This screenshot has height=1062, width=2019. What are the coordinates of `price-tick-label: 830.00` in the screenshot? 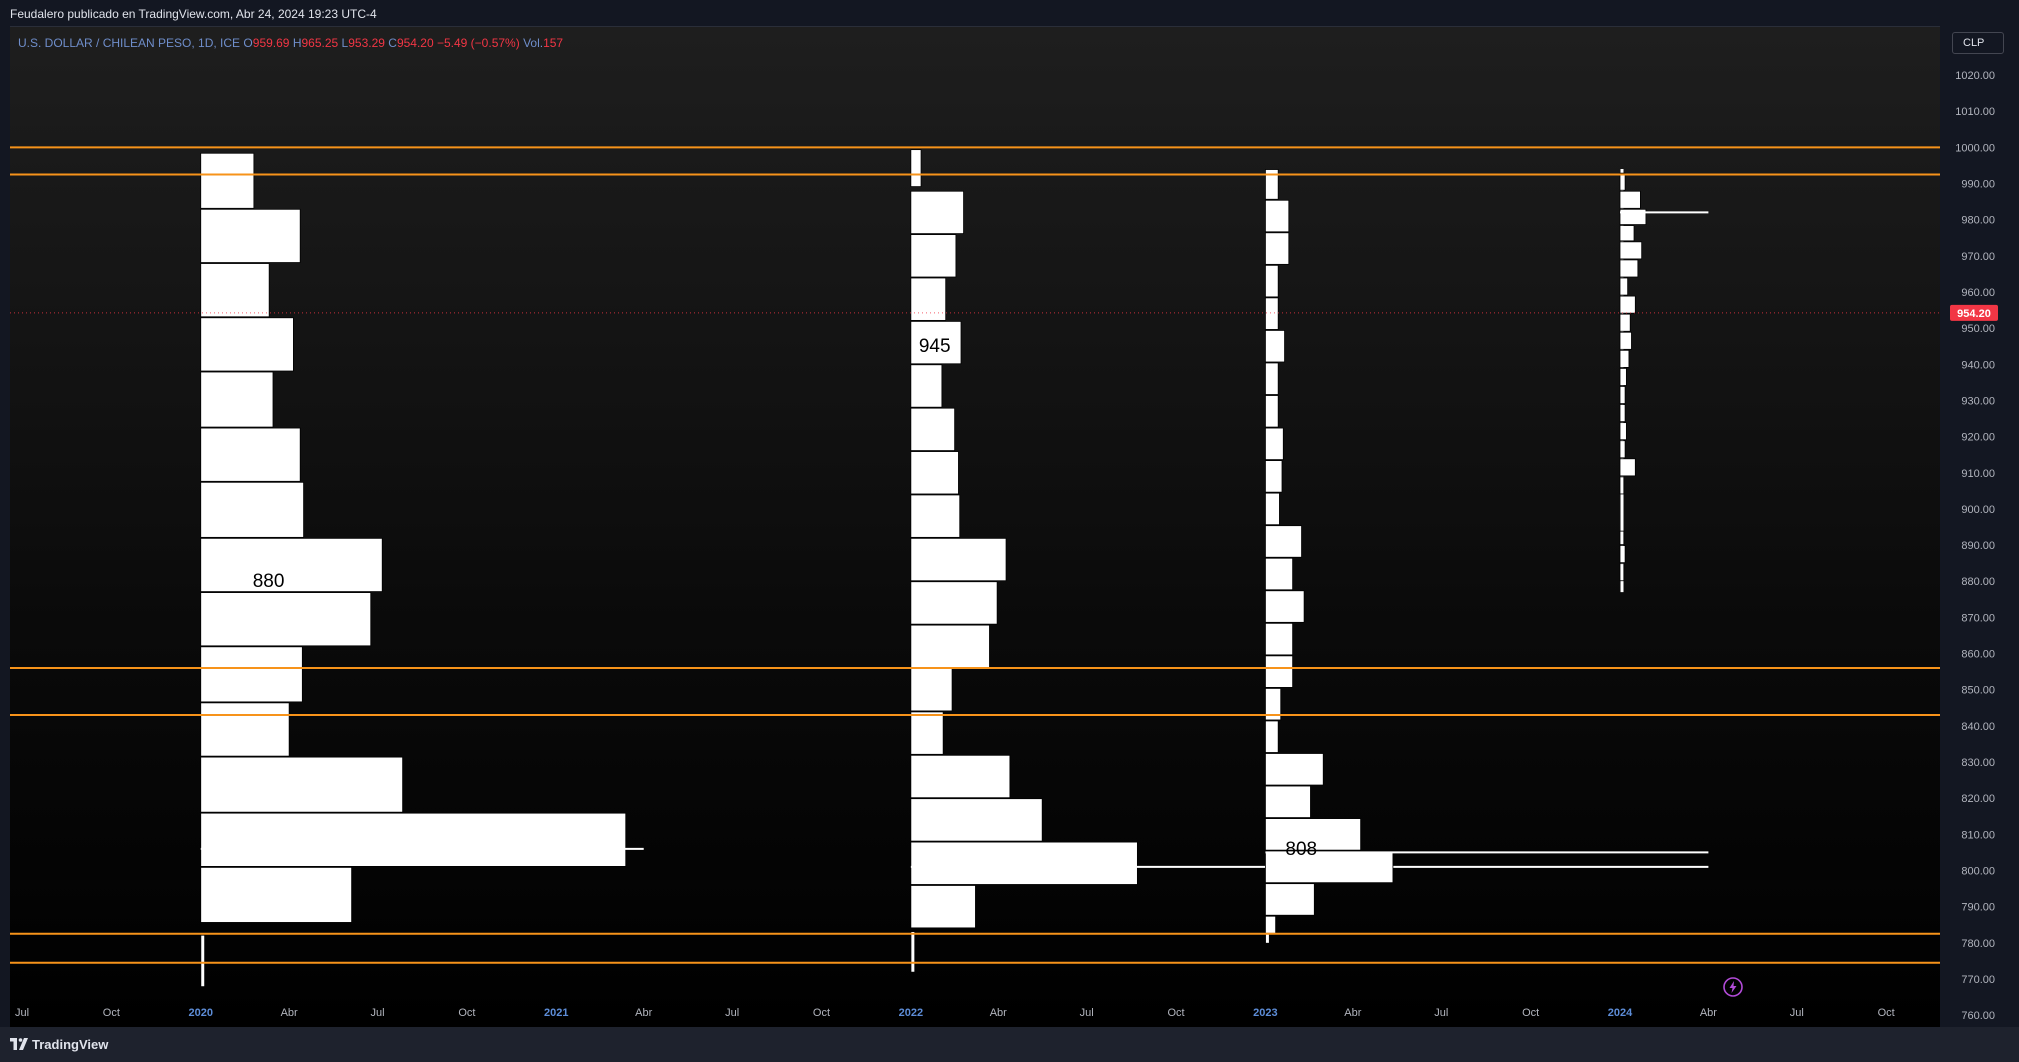 It's located at (1978, 763).